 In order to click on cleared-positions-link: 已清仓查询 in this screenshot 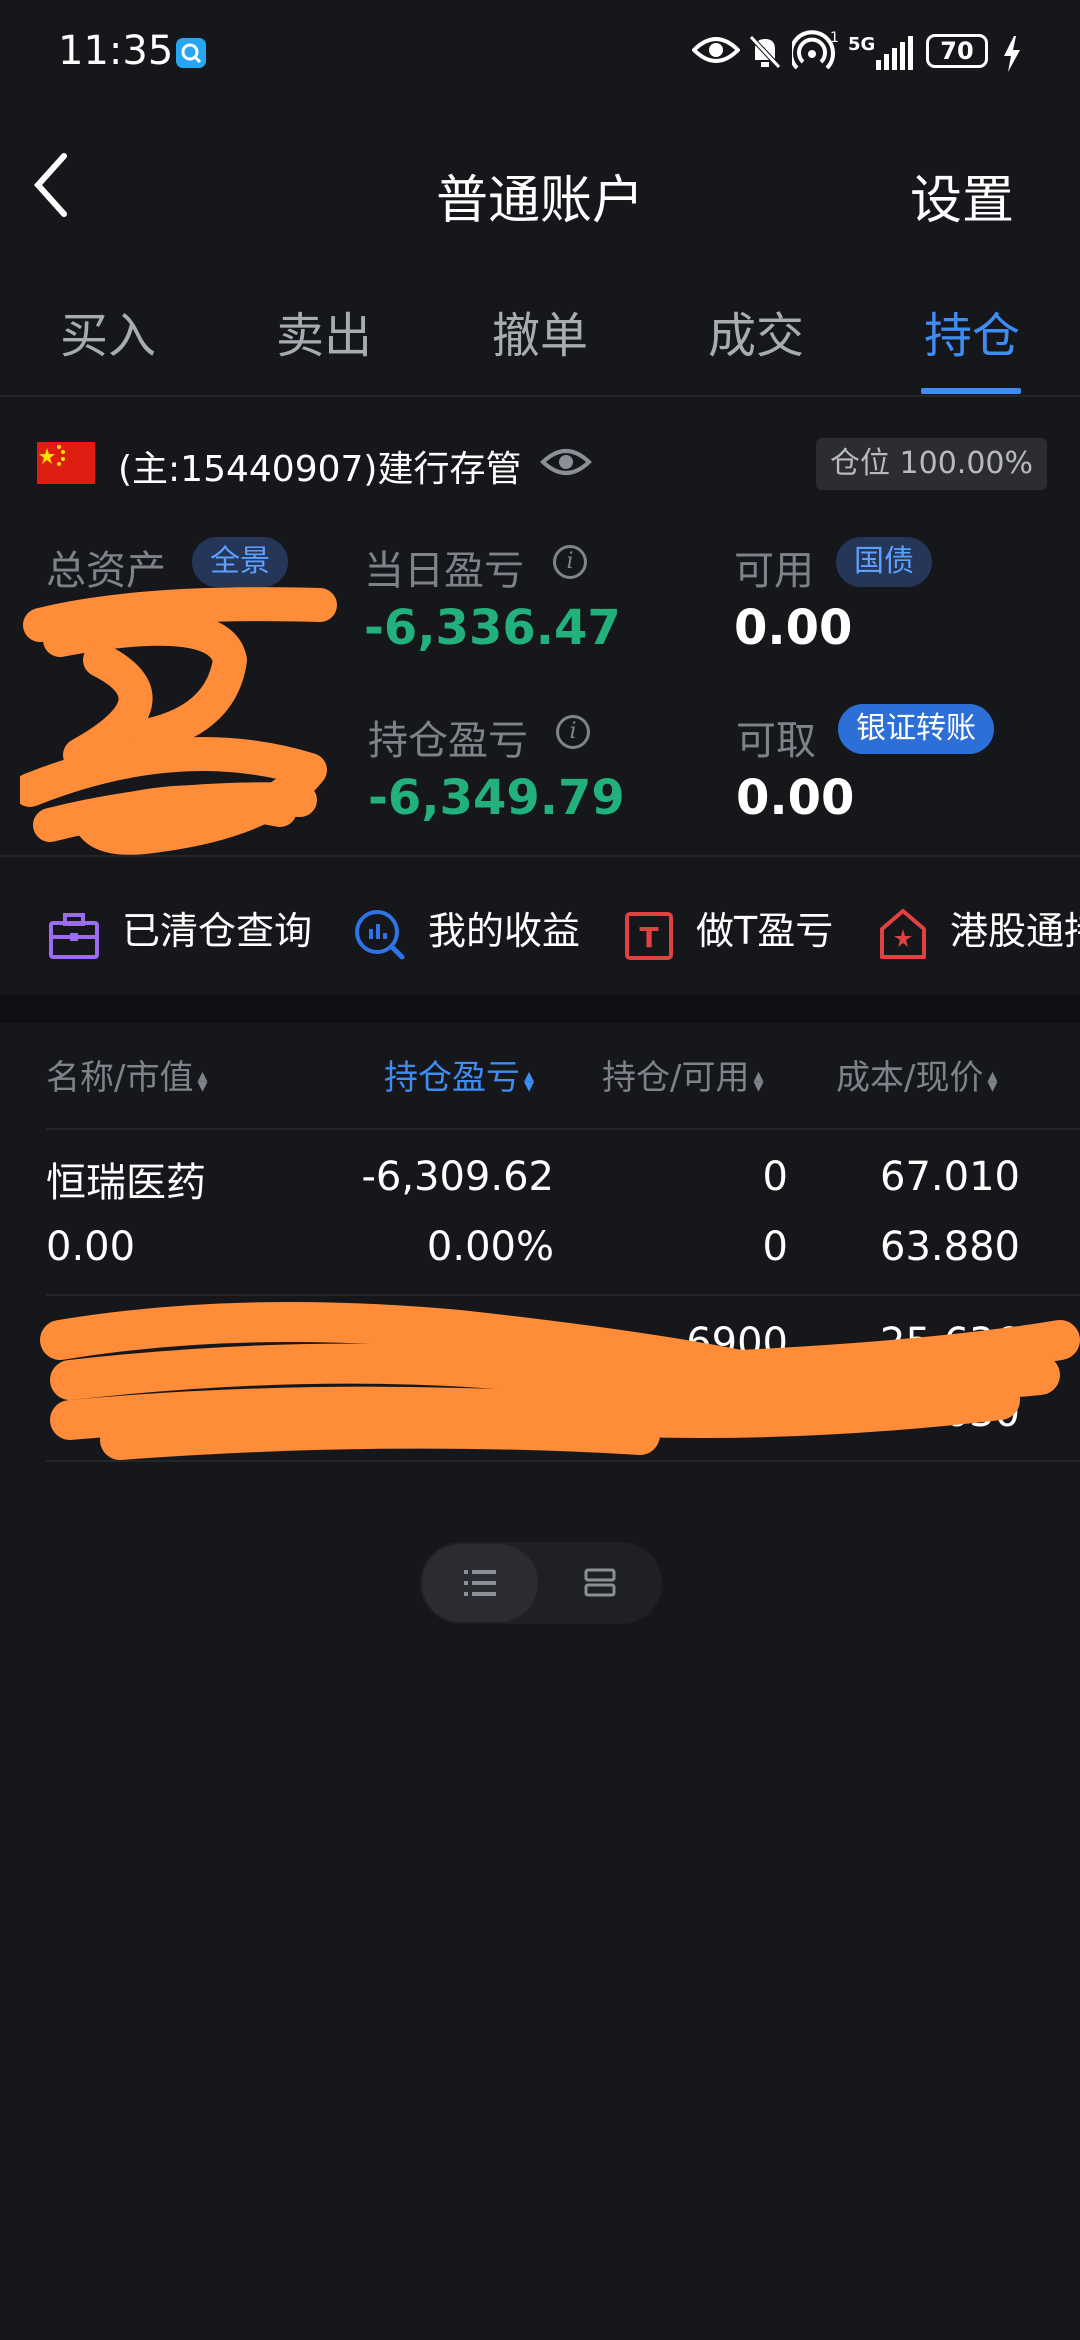, I will do `click(217, 927)`.